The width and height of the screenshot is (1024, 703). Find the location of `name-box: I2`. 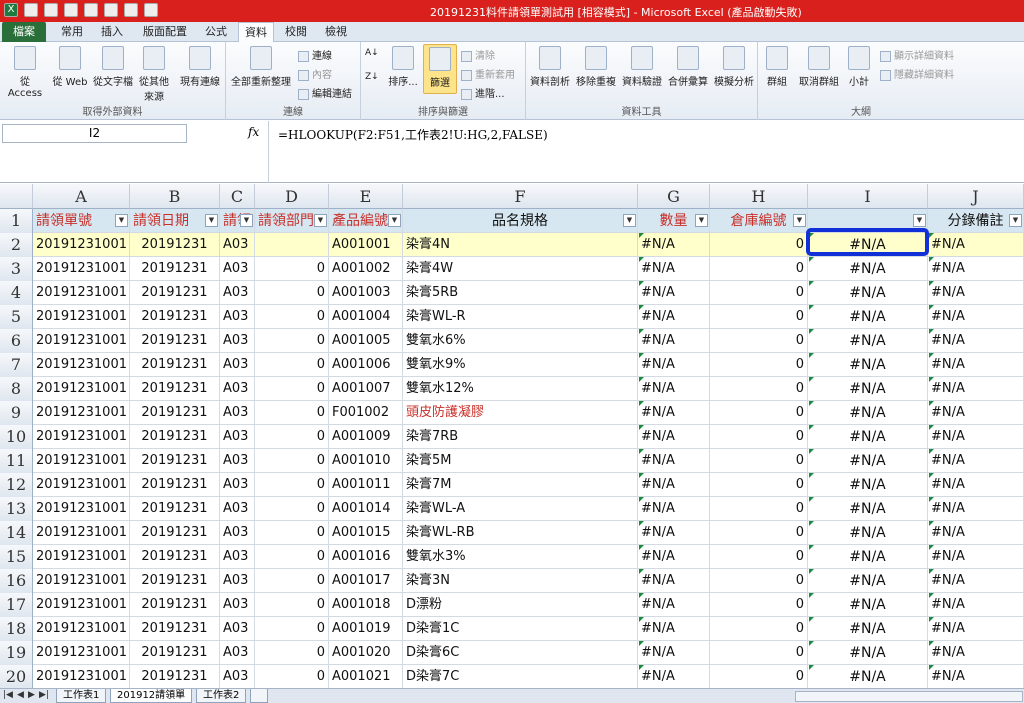

name-box: I2 is located at coordinates (94, 133).